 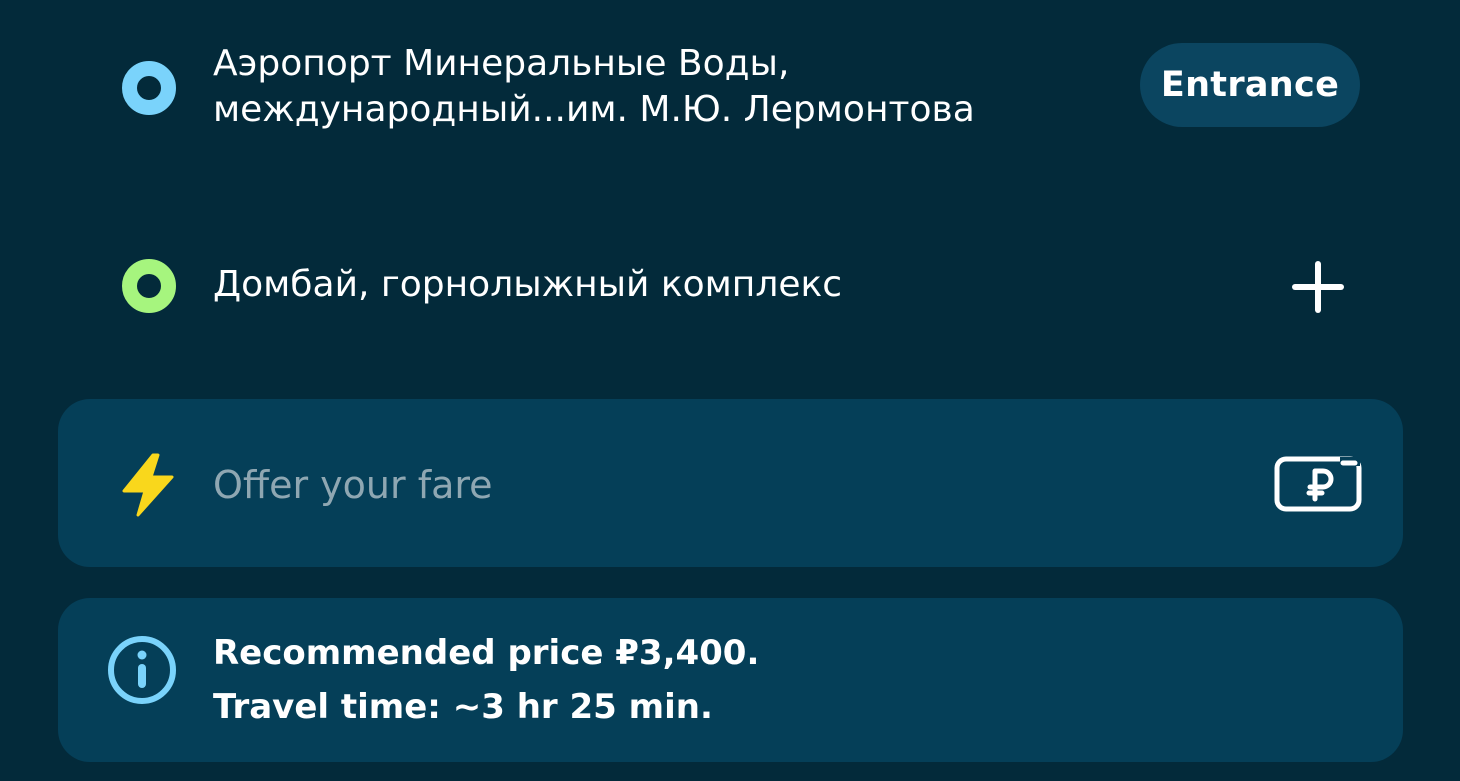 I want to click on info-icon, so click(x=142, y=670).